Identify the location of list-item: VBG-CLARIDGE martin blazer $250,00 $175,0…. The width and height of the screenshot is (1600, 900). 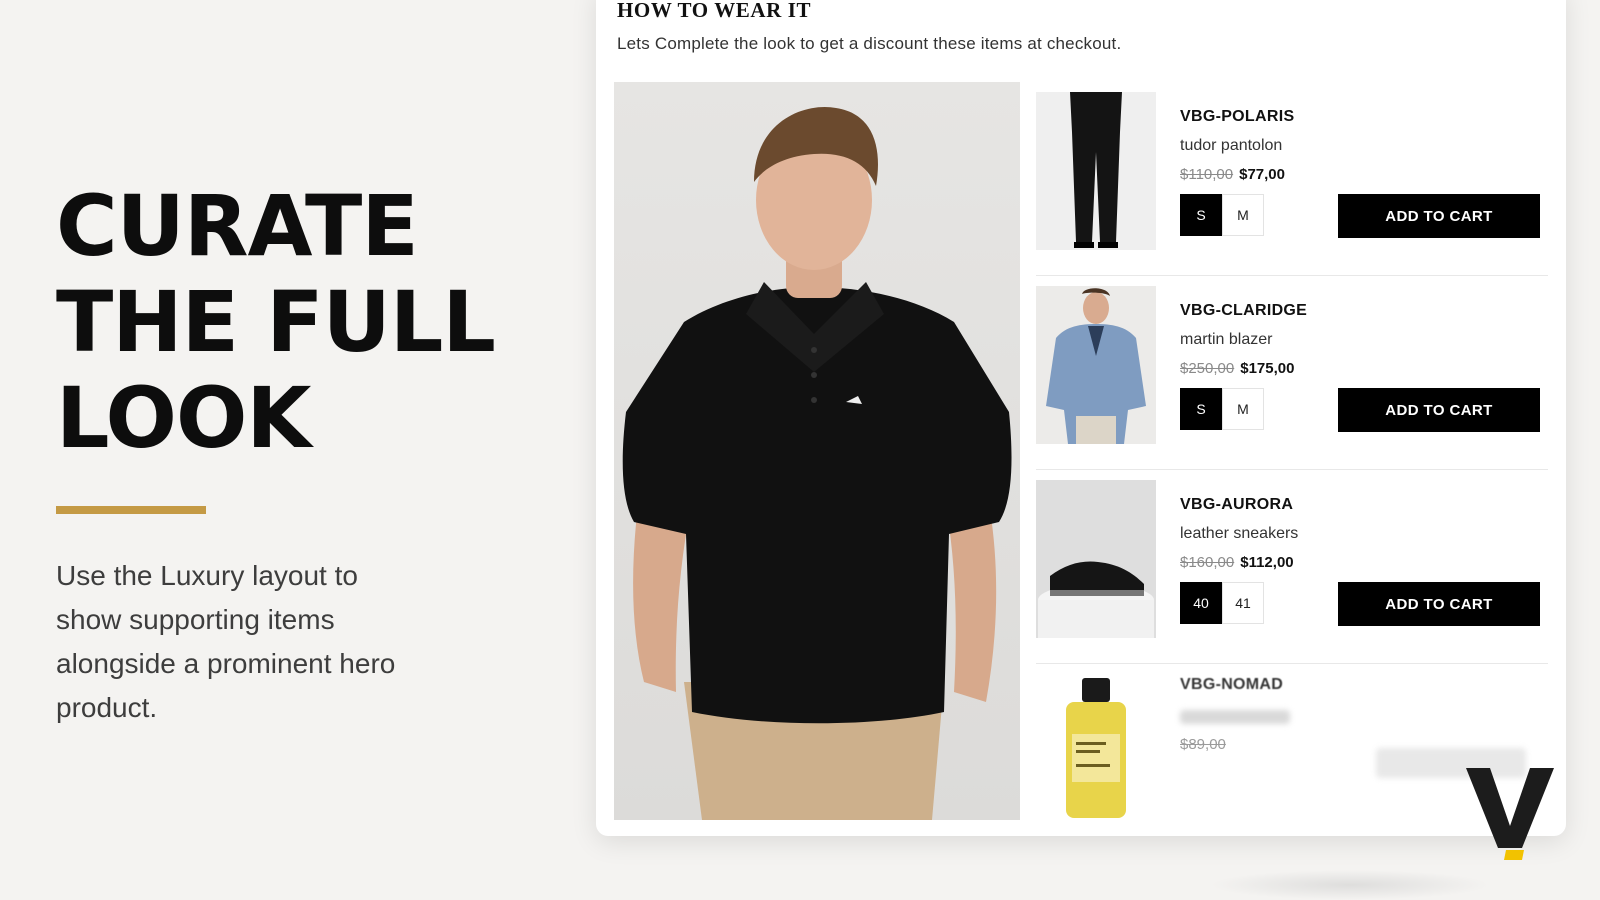
(1292, 373).